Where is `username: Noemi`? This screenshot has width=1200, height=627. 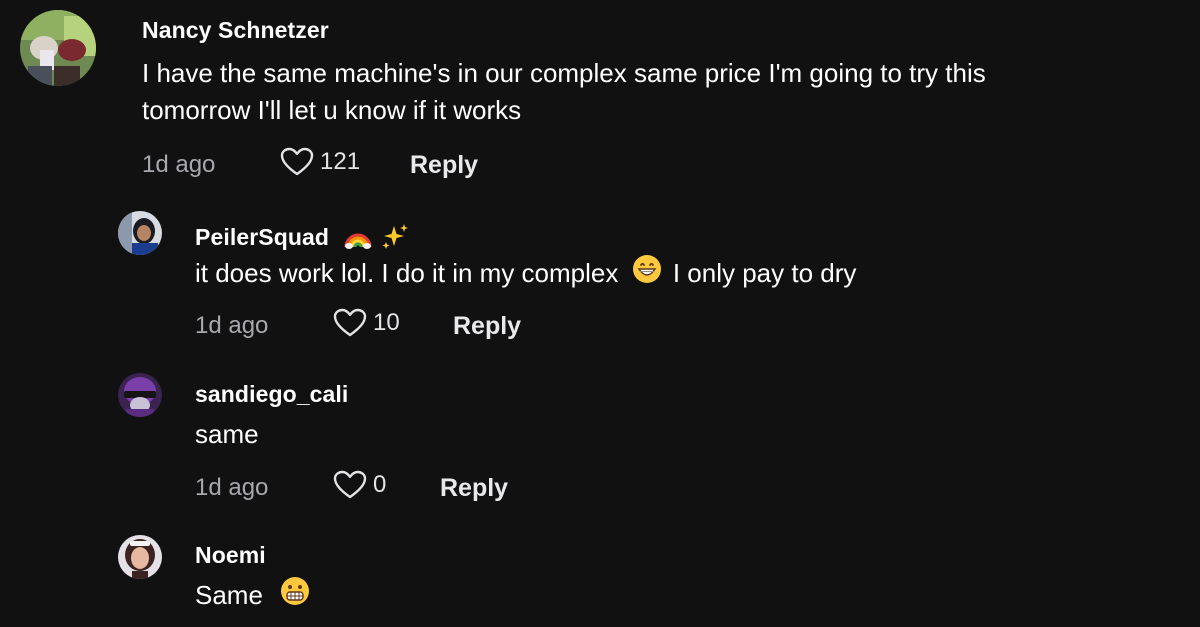 username: Noemi is located at coordinates (230, 555).